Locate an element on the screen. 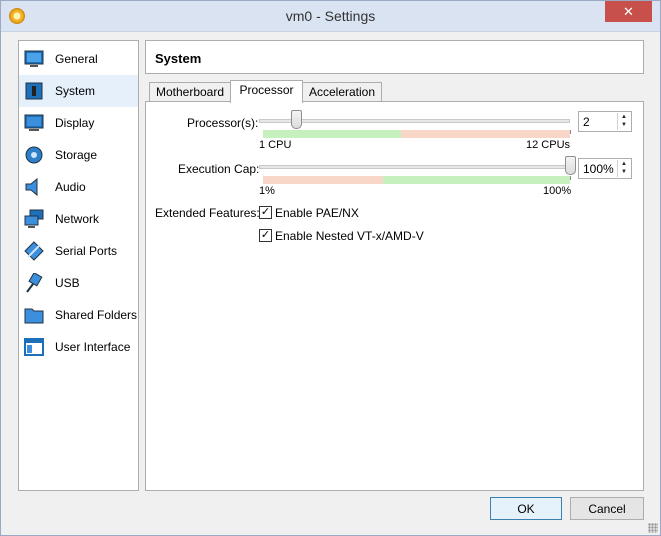 The height and width of the screenshot is (536, 661). sidebar-item-label: USB is located at coordinates (67, 283).